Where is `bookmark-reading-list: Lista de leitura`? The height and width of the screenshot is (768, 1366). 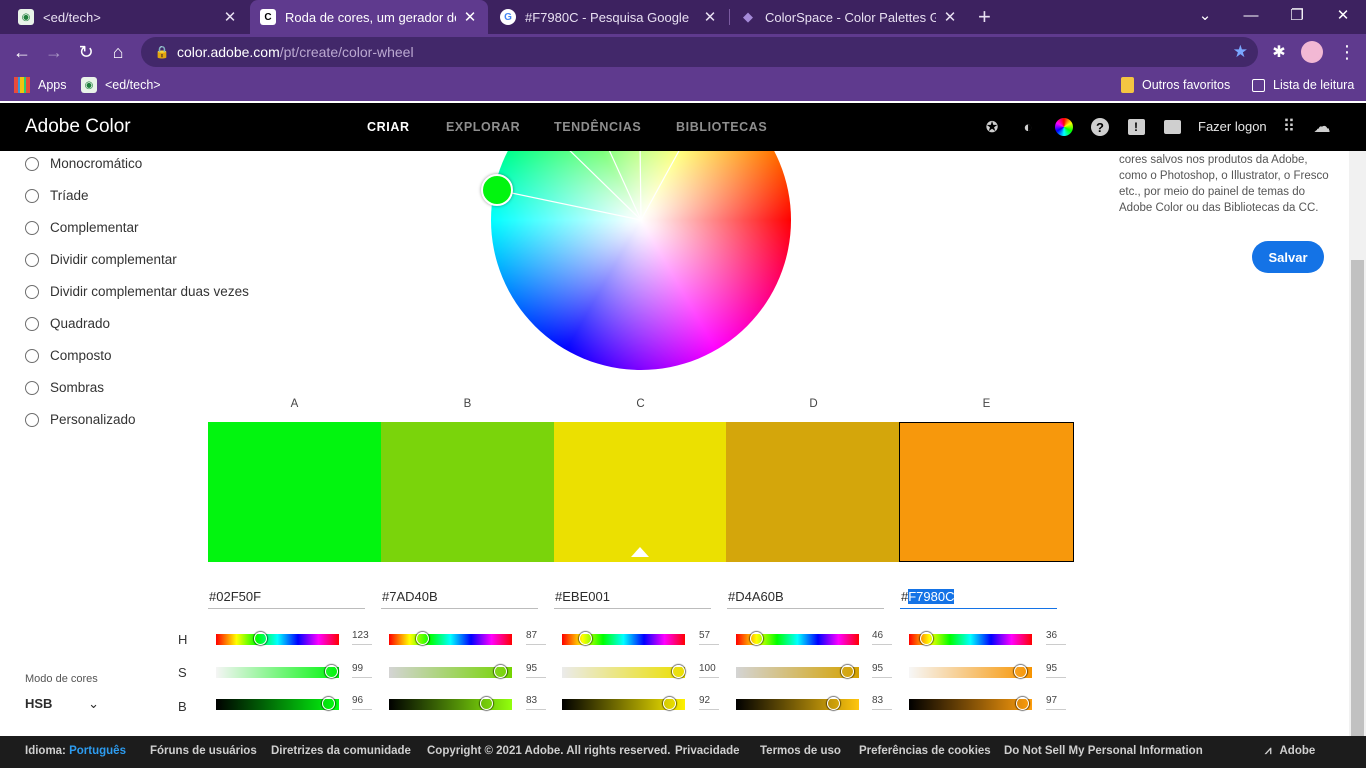 bookmark-reading-list: Lista de leitura is located at coordinates (1303, 85).